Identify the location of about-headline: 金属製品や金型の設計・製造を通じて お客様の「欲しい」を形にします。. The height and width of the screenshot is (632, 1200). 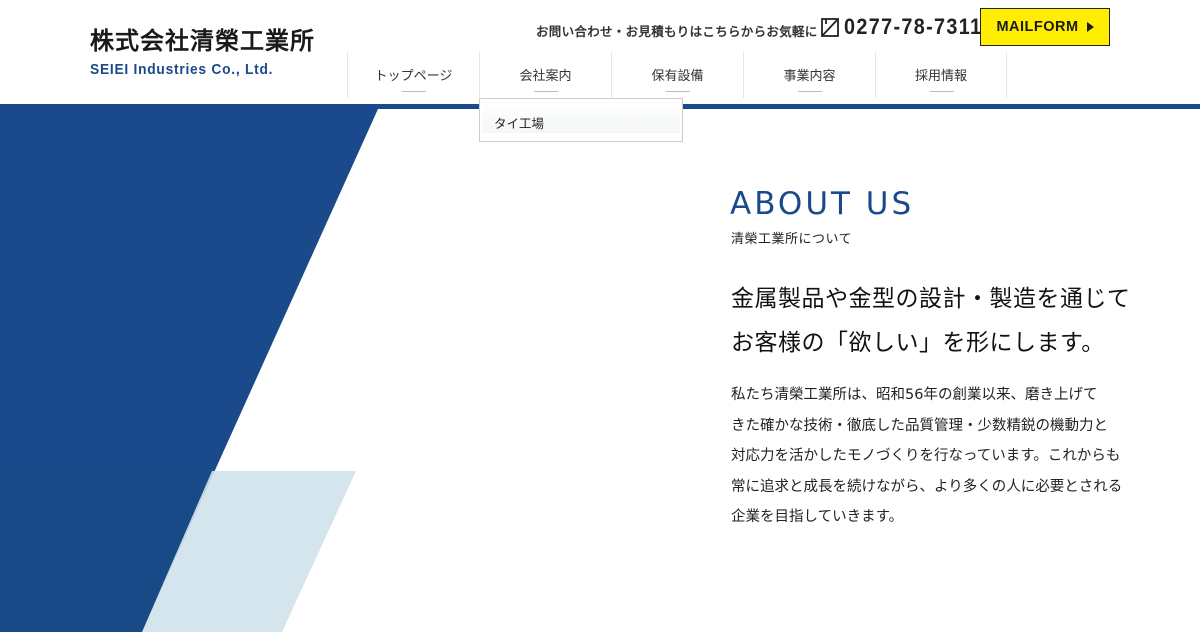
(931, 321).